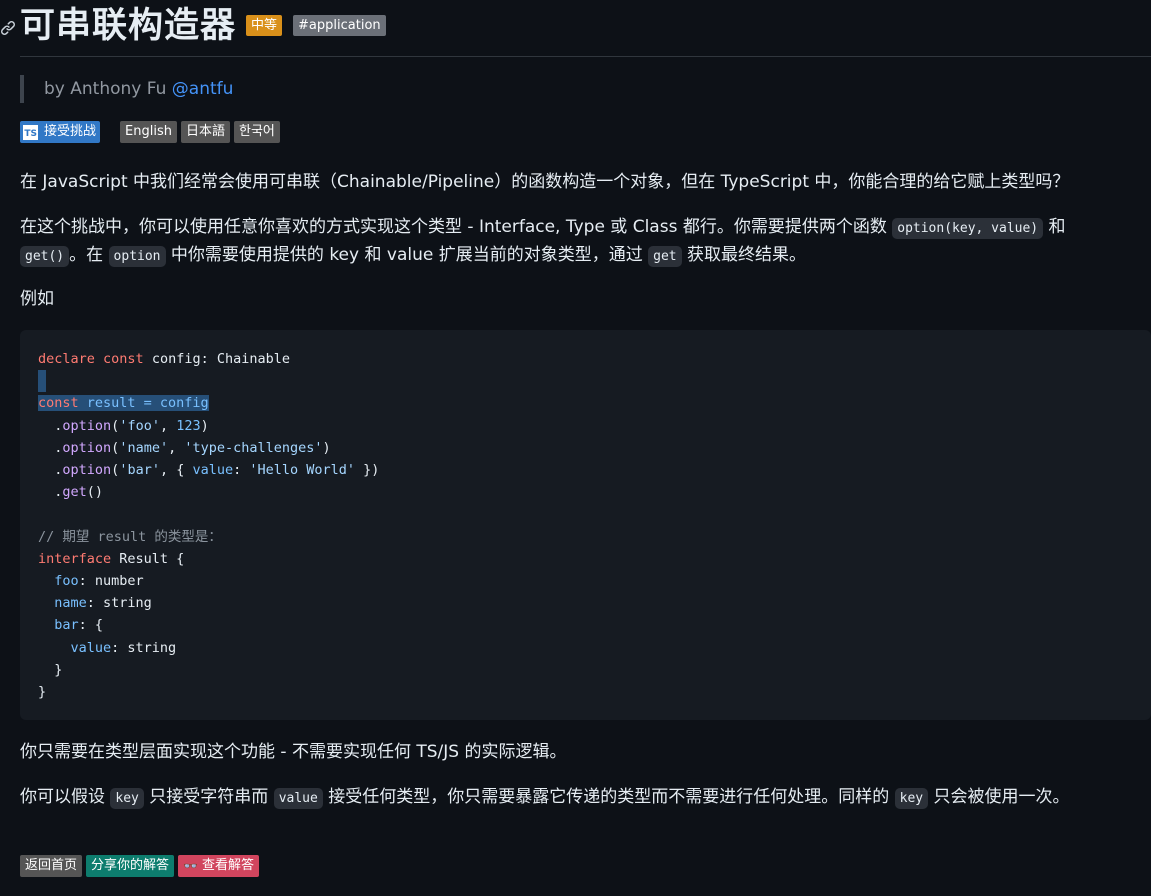 Image resolution: width=1151 pixels, height=896 pixels. Describe the element at coordinates (253, 447) in the screenshot. I see `code-token: 'type-challenges'` at that location.